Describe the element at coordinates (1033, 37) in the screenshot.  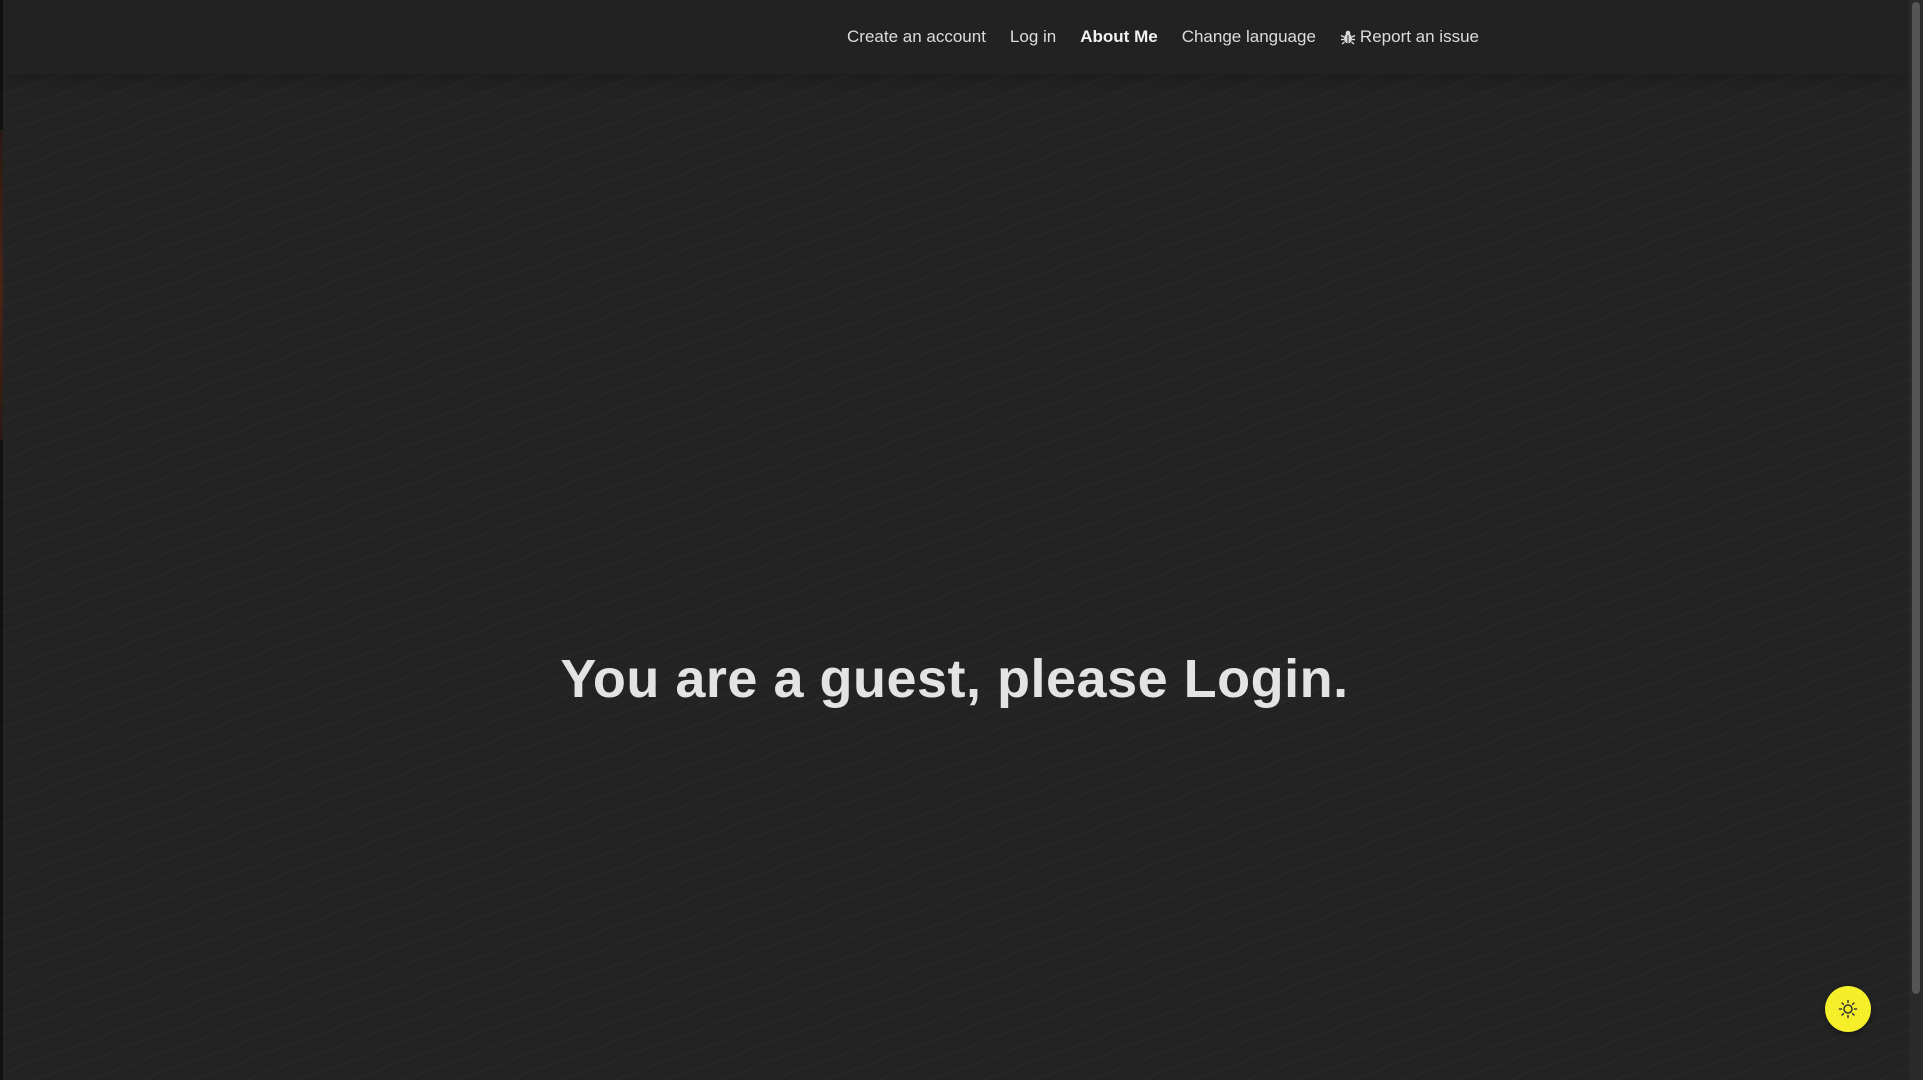
I see `nav-login-link: Log in` at that location.